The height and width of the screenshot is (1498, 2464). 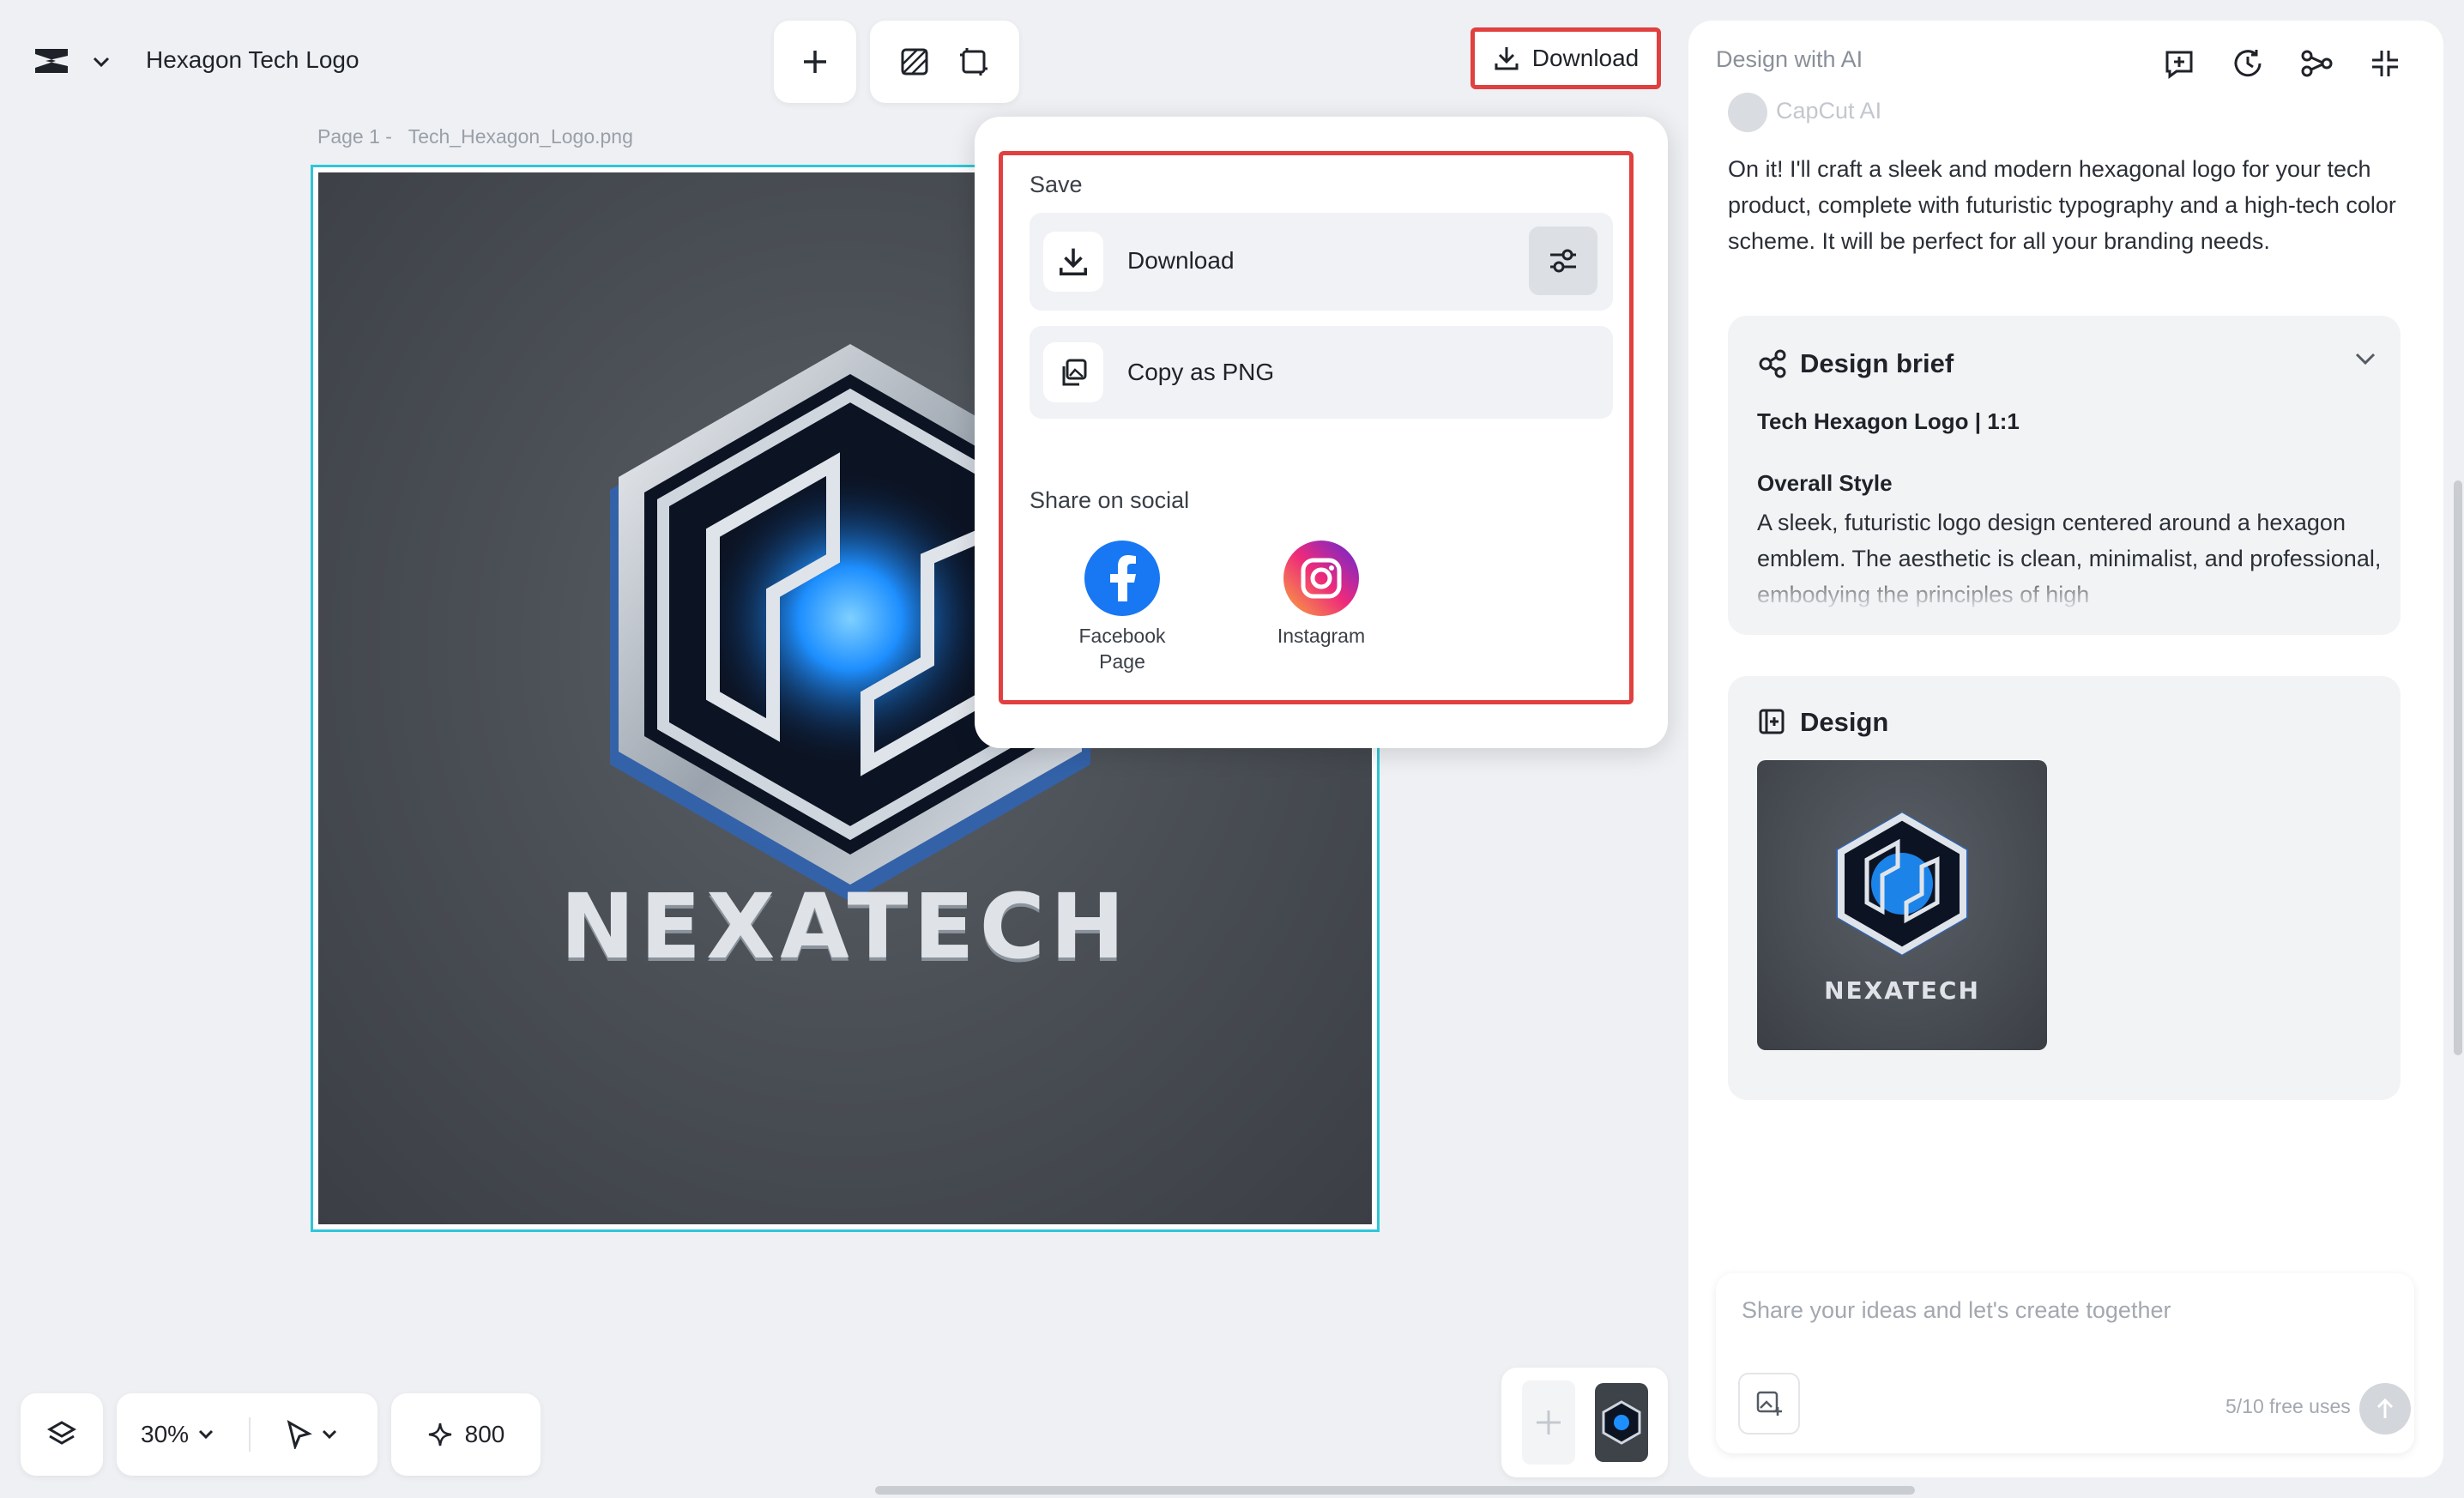 I want to click on layers-button, so click(x=62, y=1434).